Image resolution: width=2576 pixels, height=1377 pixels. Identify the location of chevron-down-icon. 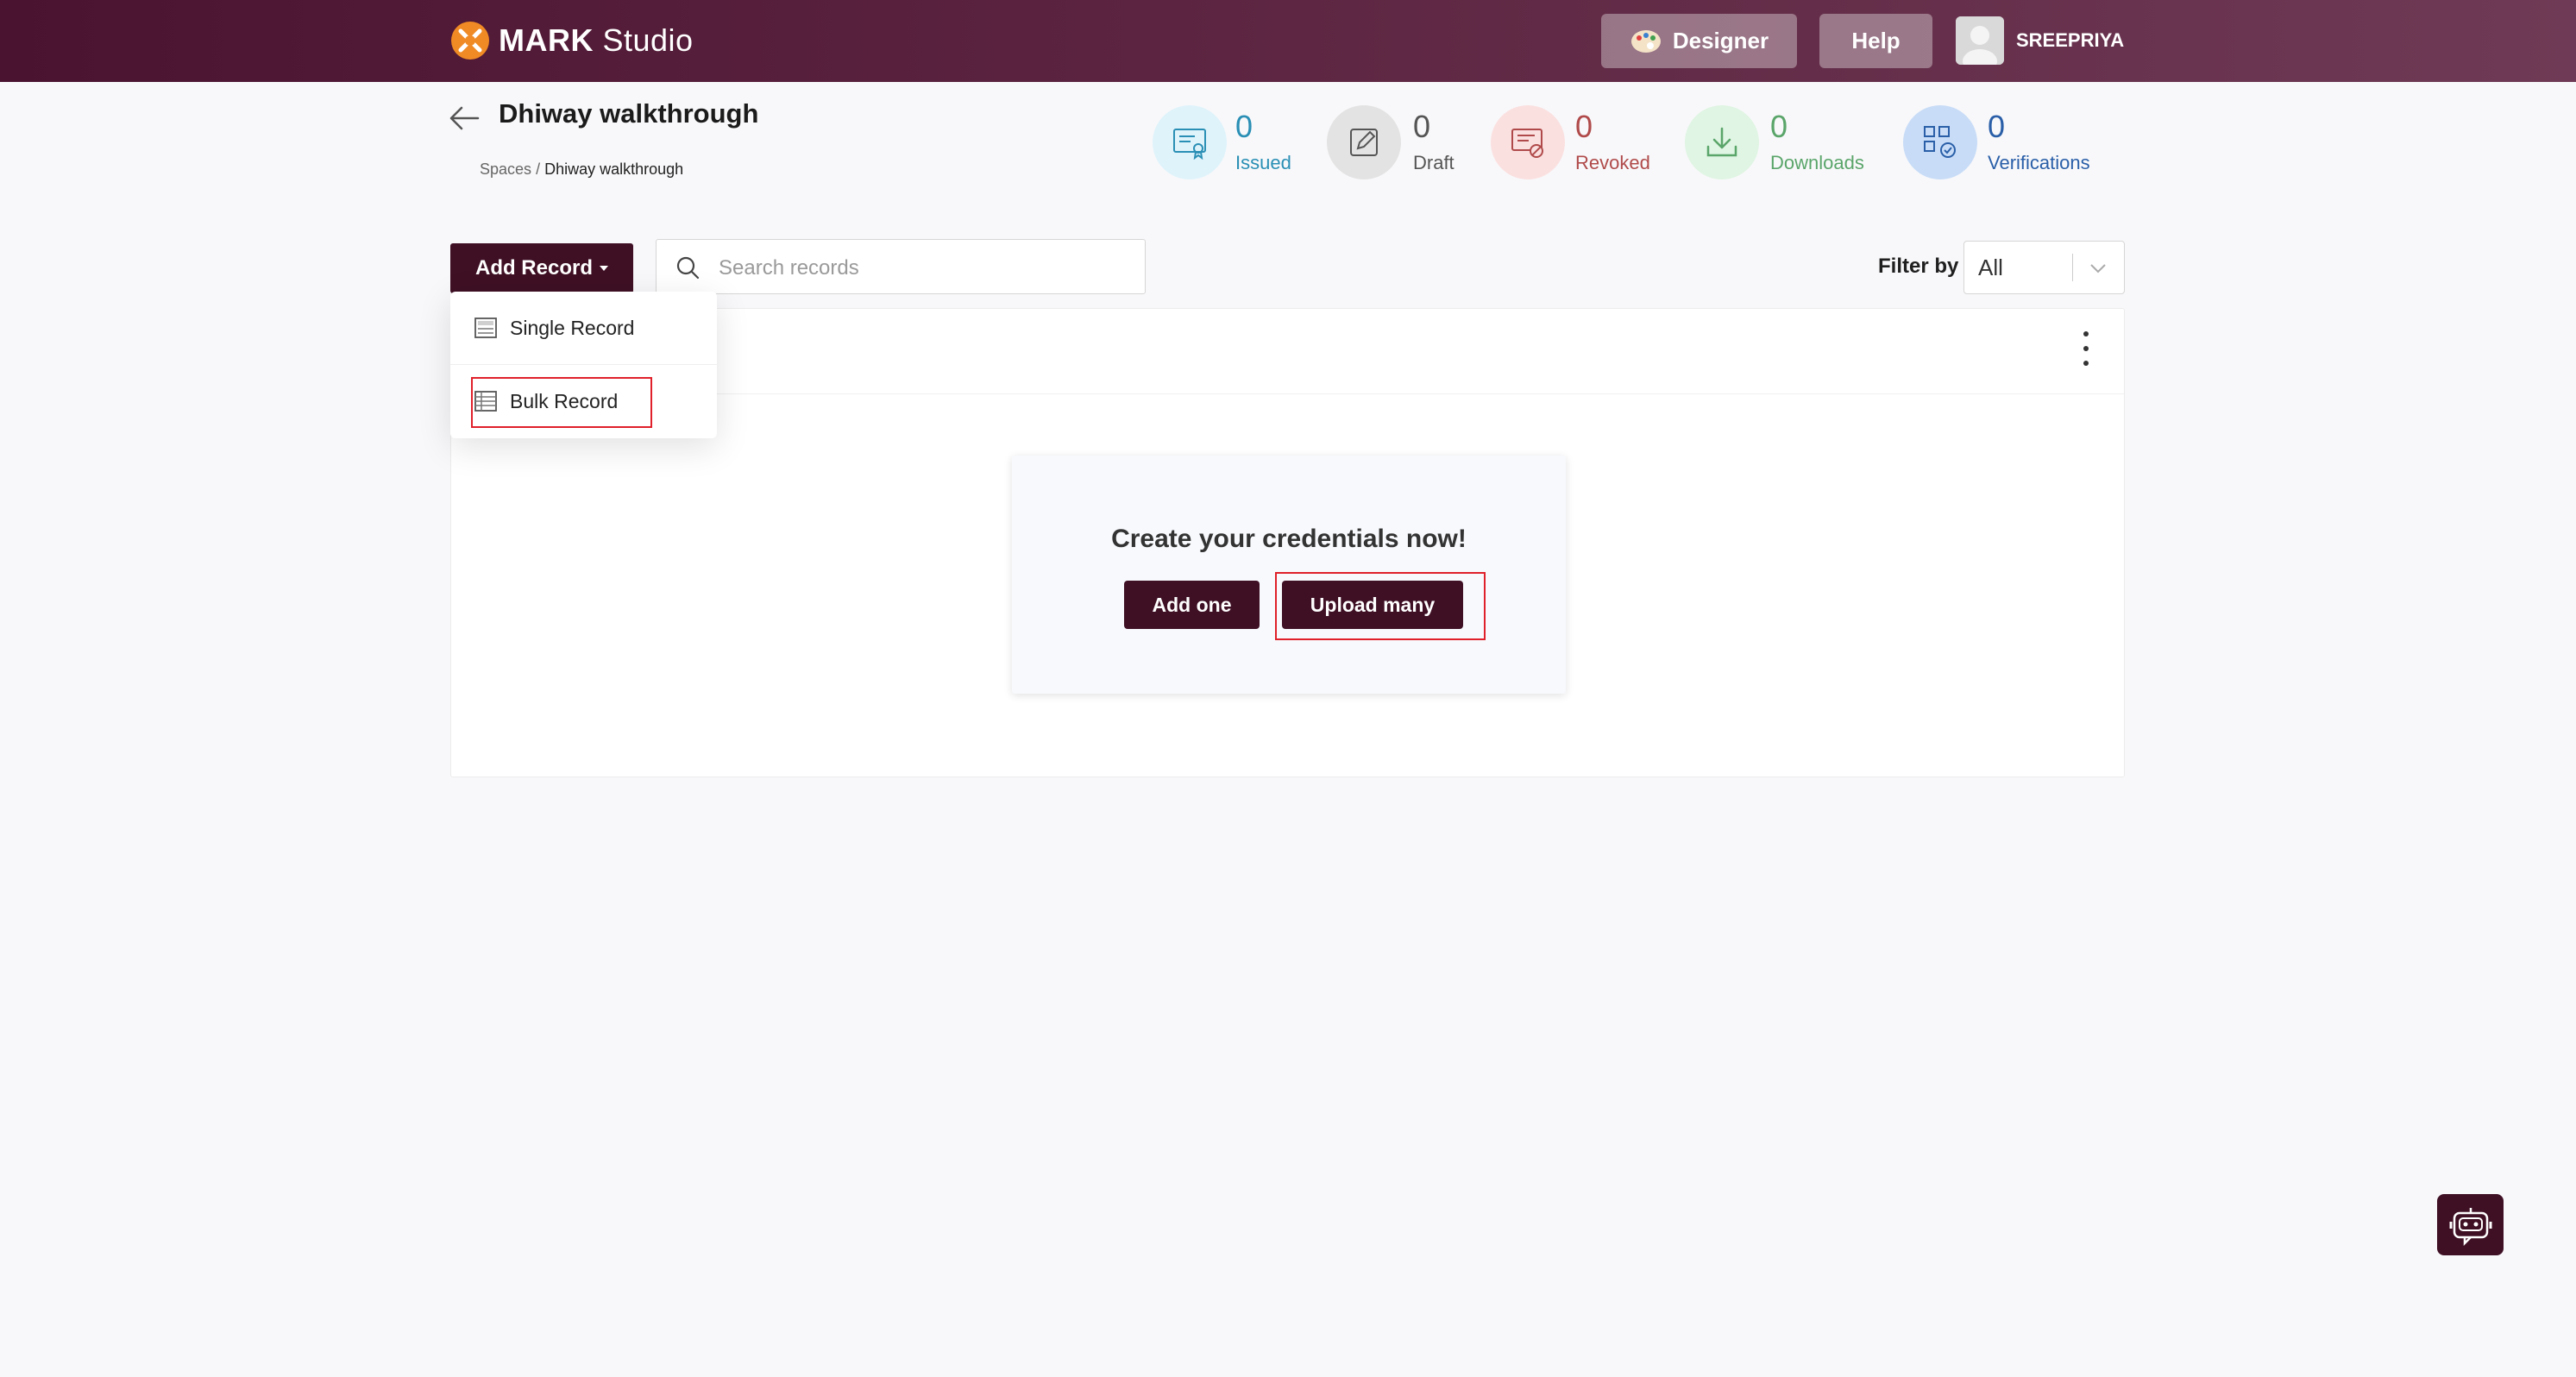
(2098, 269).